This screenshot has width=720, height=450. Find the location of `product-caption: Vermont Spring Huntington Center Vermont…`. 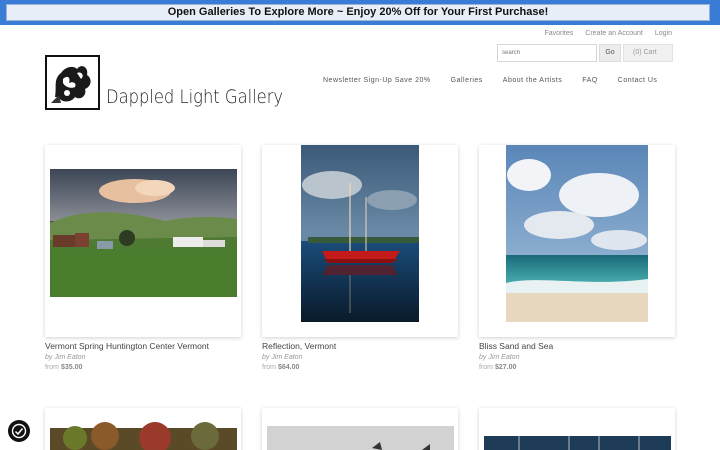

product-caption: Vermont Spring Huntington Center Vermont… is located at coordinates (145, 356).